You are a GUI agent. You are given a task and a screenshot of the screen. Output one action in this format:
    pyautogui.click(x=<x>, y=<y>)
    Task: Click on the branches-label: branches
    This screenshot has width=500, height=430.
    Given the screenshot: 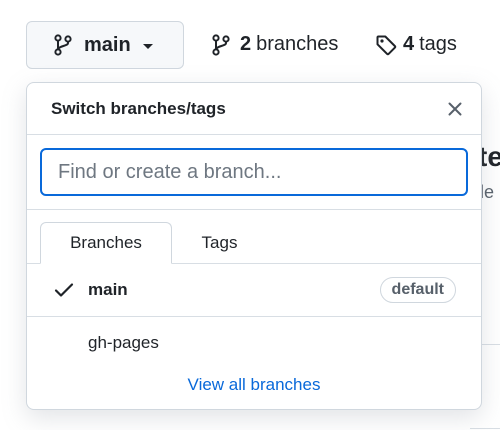 What is the action you would take?
    pyautogui.click(x=297, y=44)
    